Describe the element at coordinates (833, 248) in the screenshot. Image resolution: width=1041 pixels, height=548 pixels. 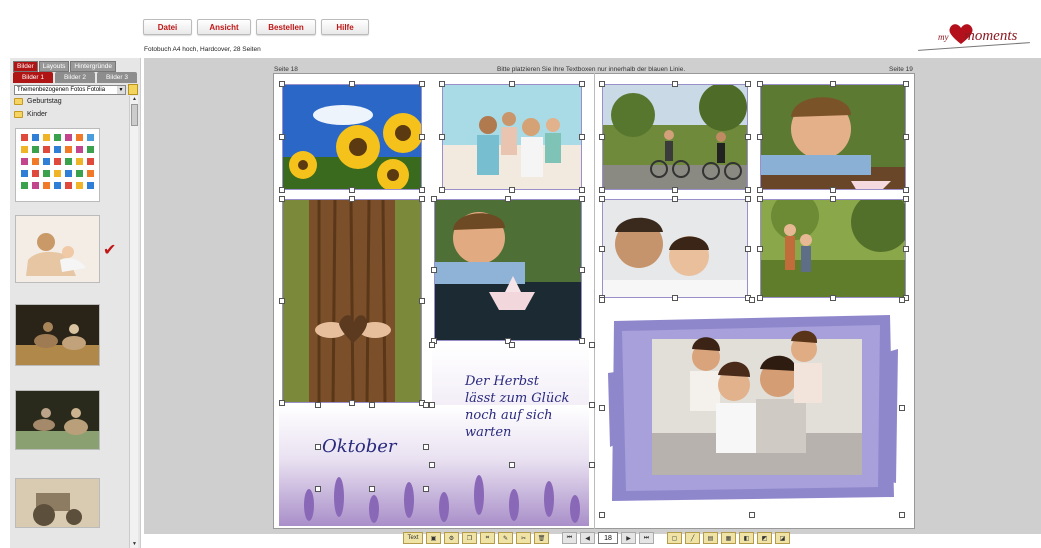
I see `photo-kids-fishing` at that location.